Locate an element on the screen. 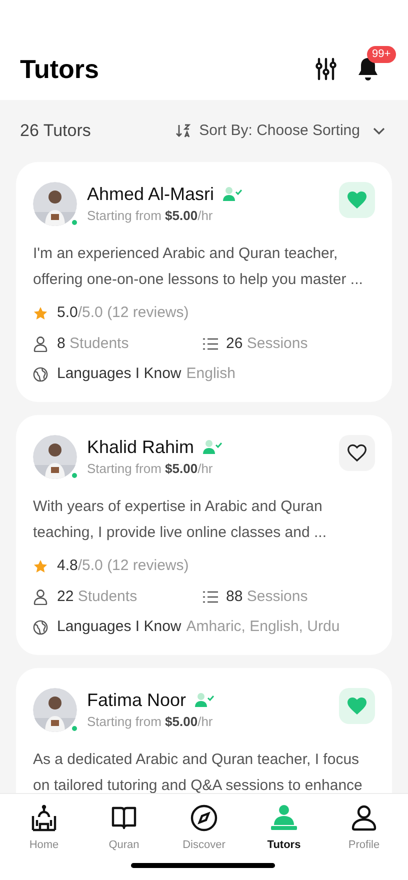 The width and height of the screenshot is (408, 880). rating-text: 5.0/5.0 (12 reviews) is located at coordinates (123, 312).